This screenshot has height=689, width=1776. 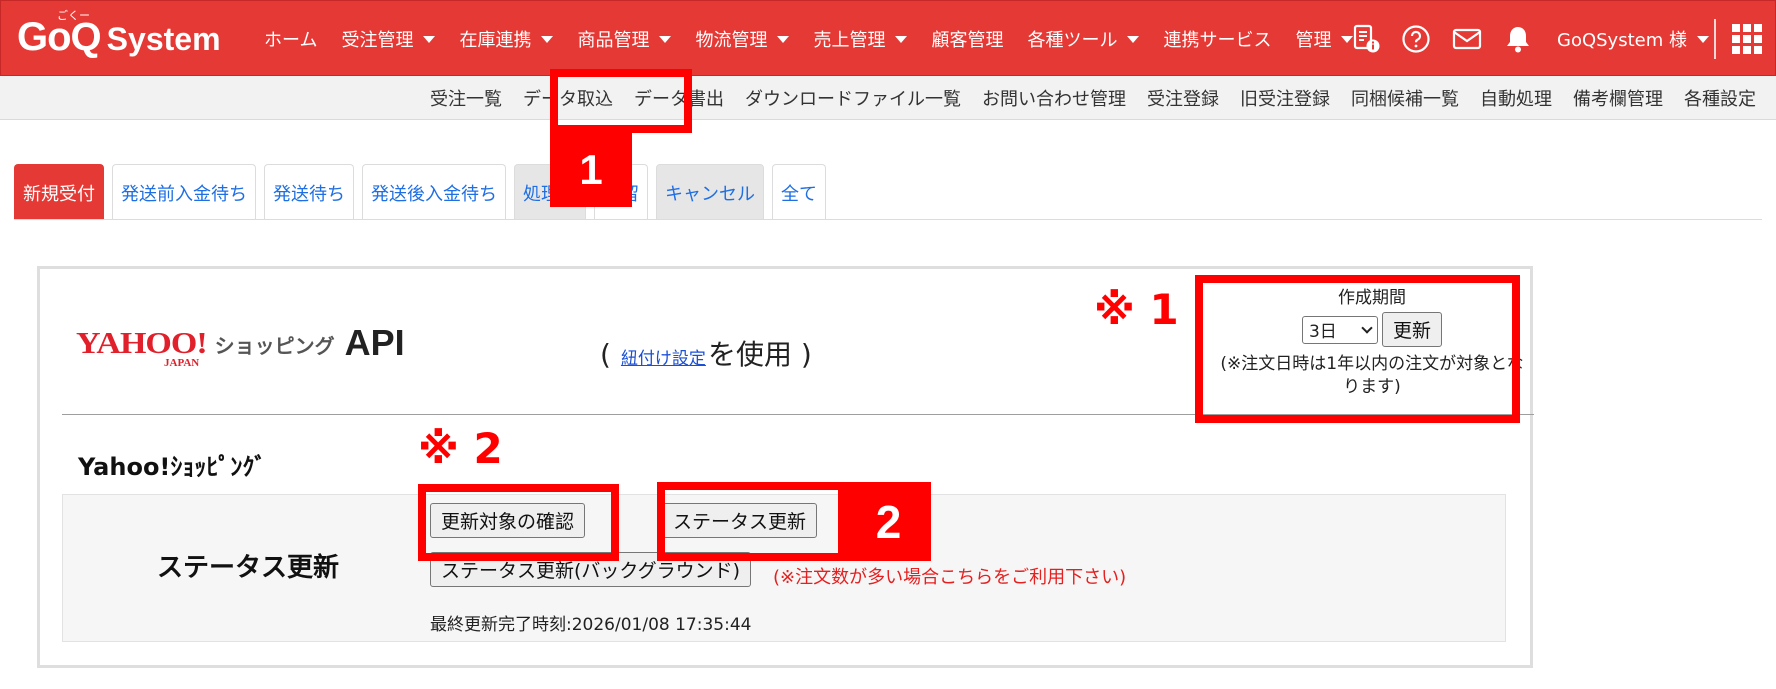 I want to click on period-controls: 3日 更新, so click(x=1372, y=329).